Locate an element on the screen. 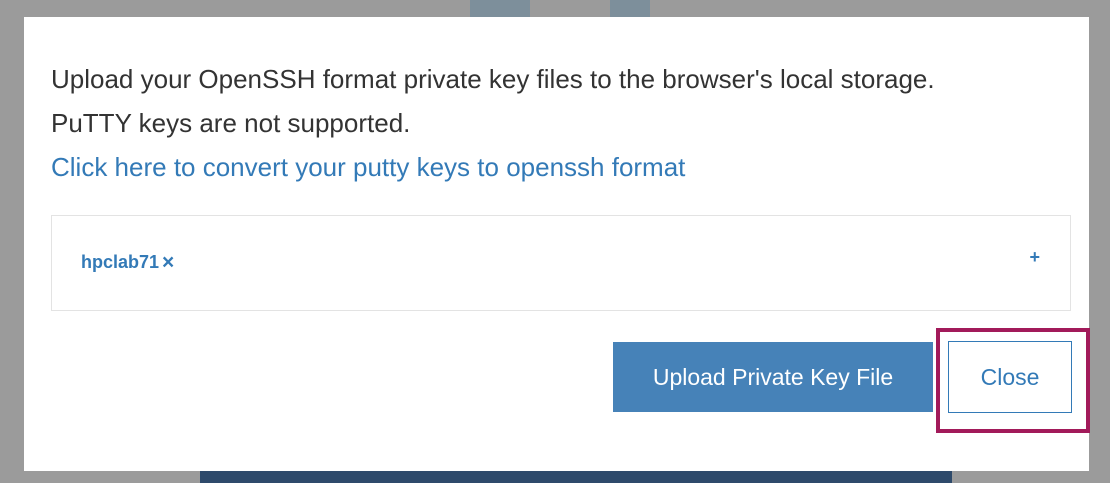 The height and width of the screenshot is (483, 1110). background-bar is located at coordinates (576, 476).